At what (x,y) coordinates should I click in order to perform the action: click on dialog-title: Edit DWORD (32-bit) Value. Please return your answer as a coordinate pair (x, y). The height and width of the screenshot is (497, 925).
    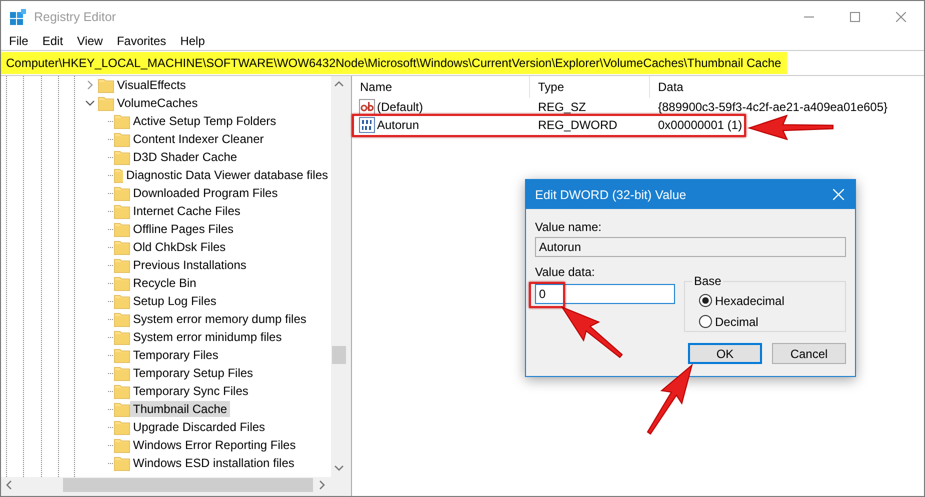
    Looking at the image, I should click on (611, 195).